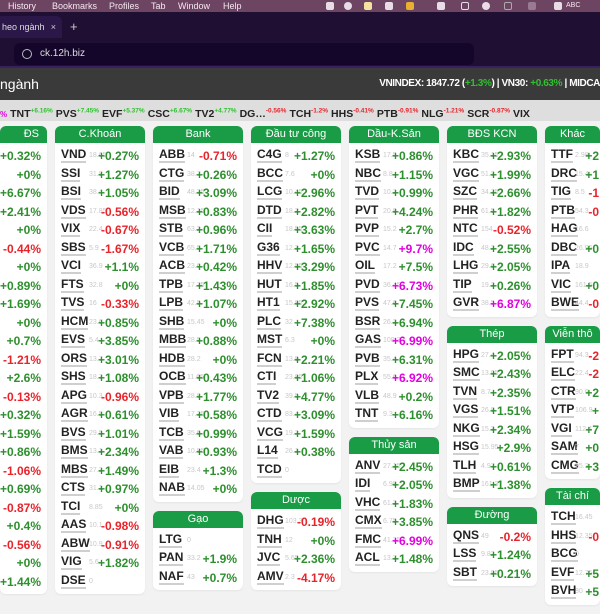 Image resolution: width=600 pixels, height=614 pixels. What do you see at coordinates (563, 573) in the screenshot?
I see `stock-symbol: EVF` at bounding box center [563, 573].